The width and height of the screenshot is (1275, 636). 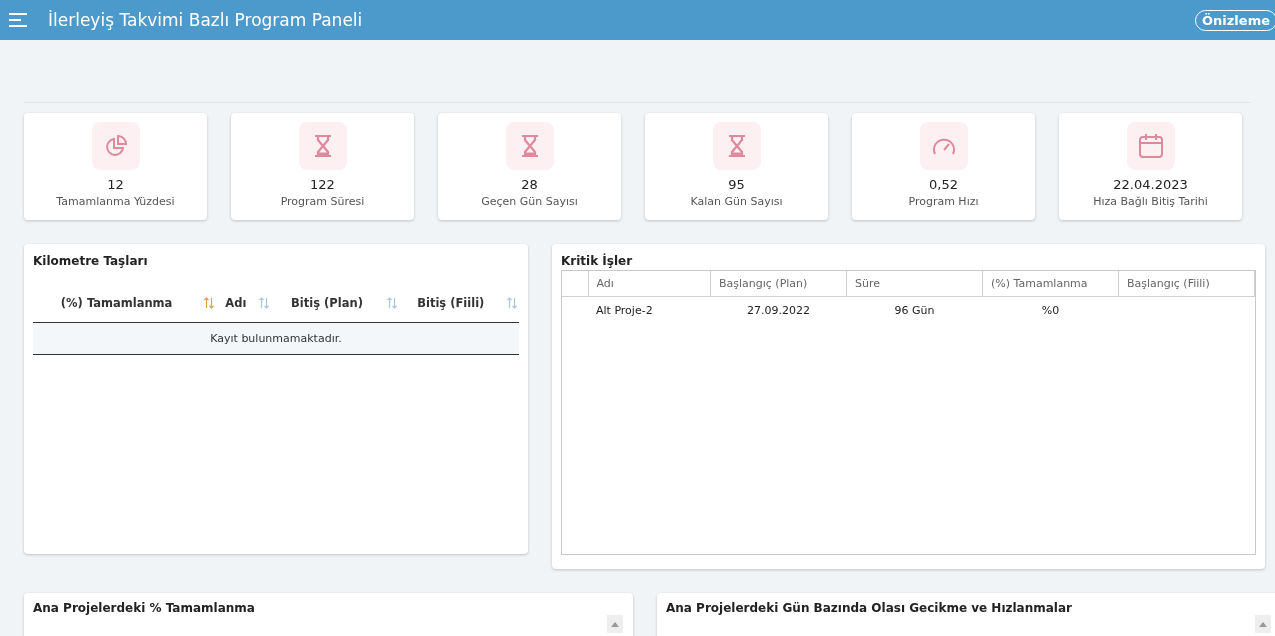 What do you see at coordinates (529, 201) in the screenshot?
I see `stat-label: Geçen Gün Sayısı` at bounding box center [529, 201].